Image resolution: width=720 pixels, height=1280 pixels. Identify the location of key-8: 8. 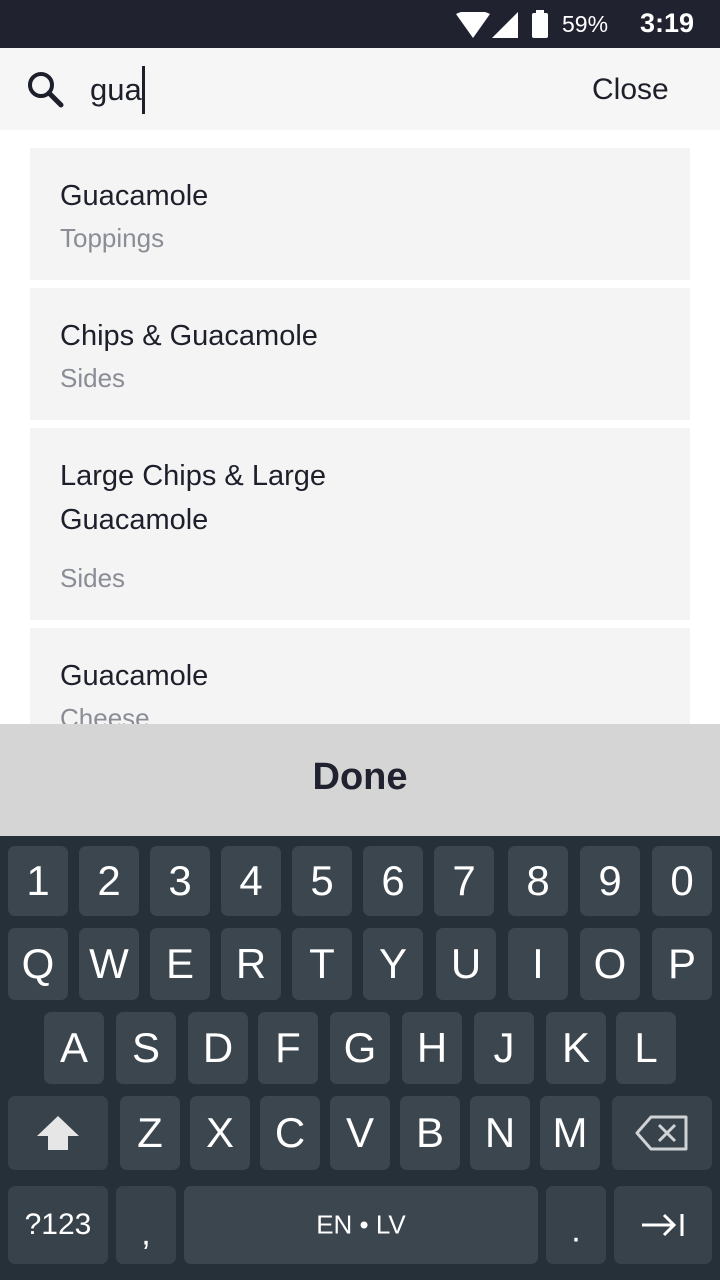
(538, 881).